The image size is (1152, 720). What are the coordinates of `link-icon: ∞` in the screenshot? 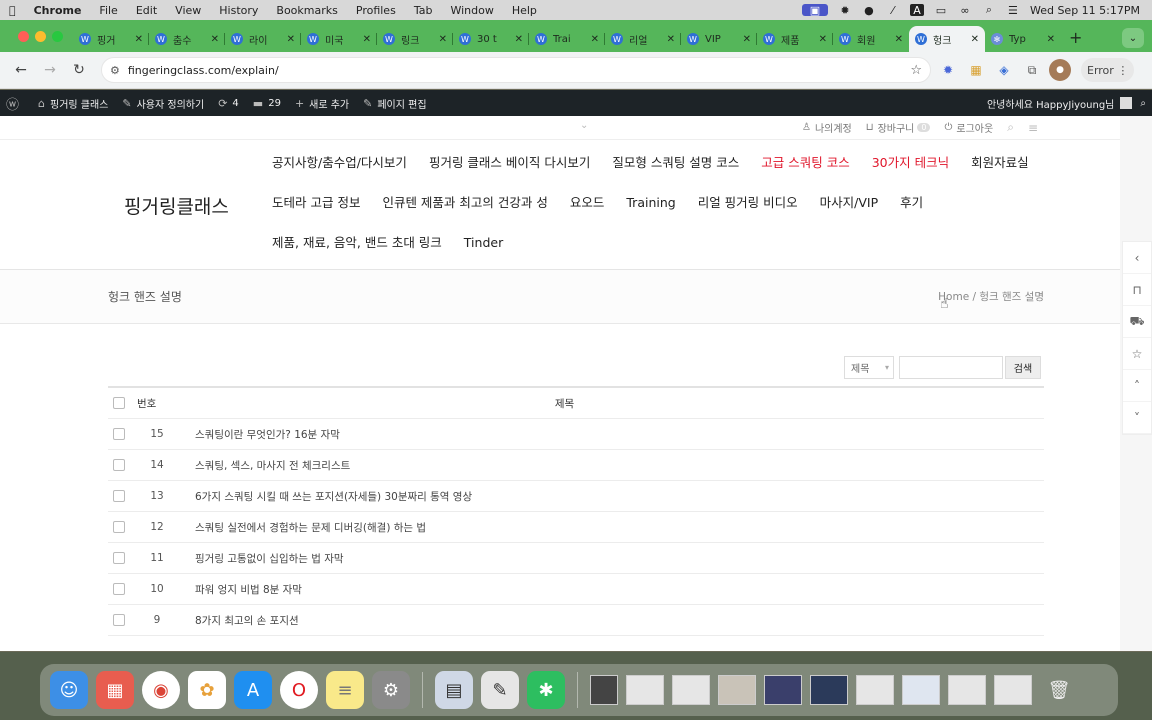 It's located at (965, 10).